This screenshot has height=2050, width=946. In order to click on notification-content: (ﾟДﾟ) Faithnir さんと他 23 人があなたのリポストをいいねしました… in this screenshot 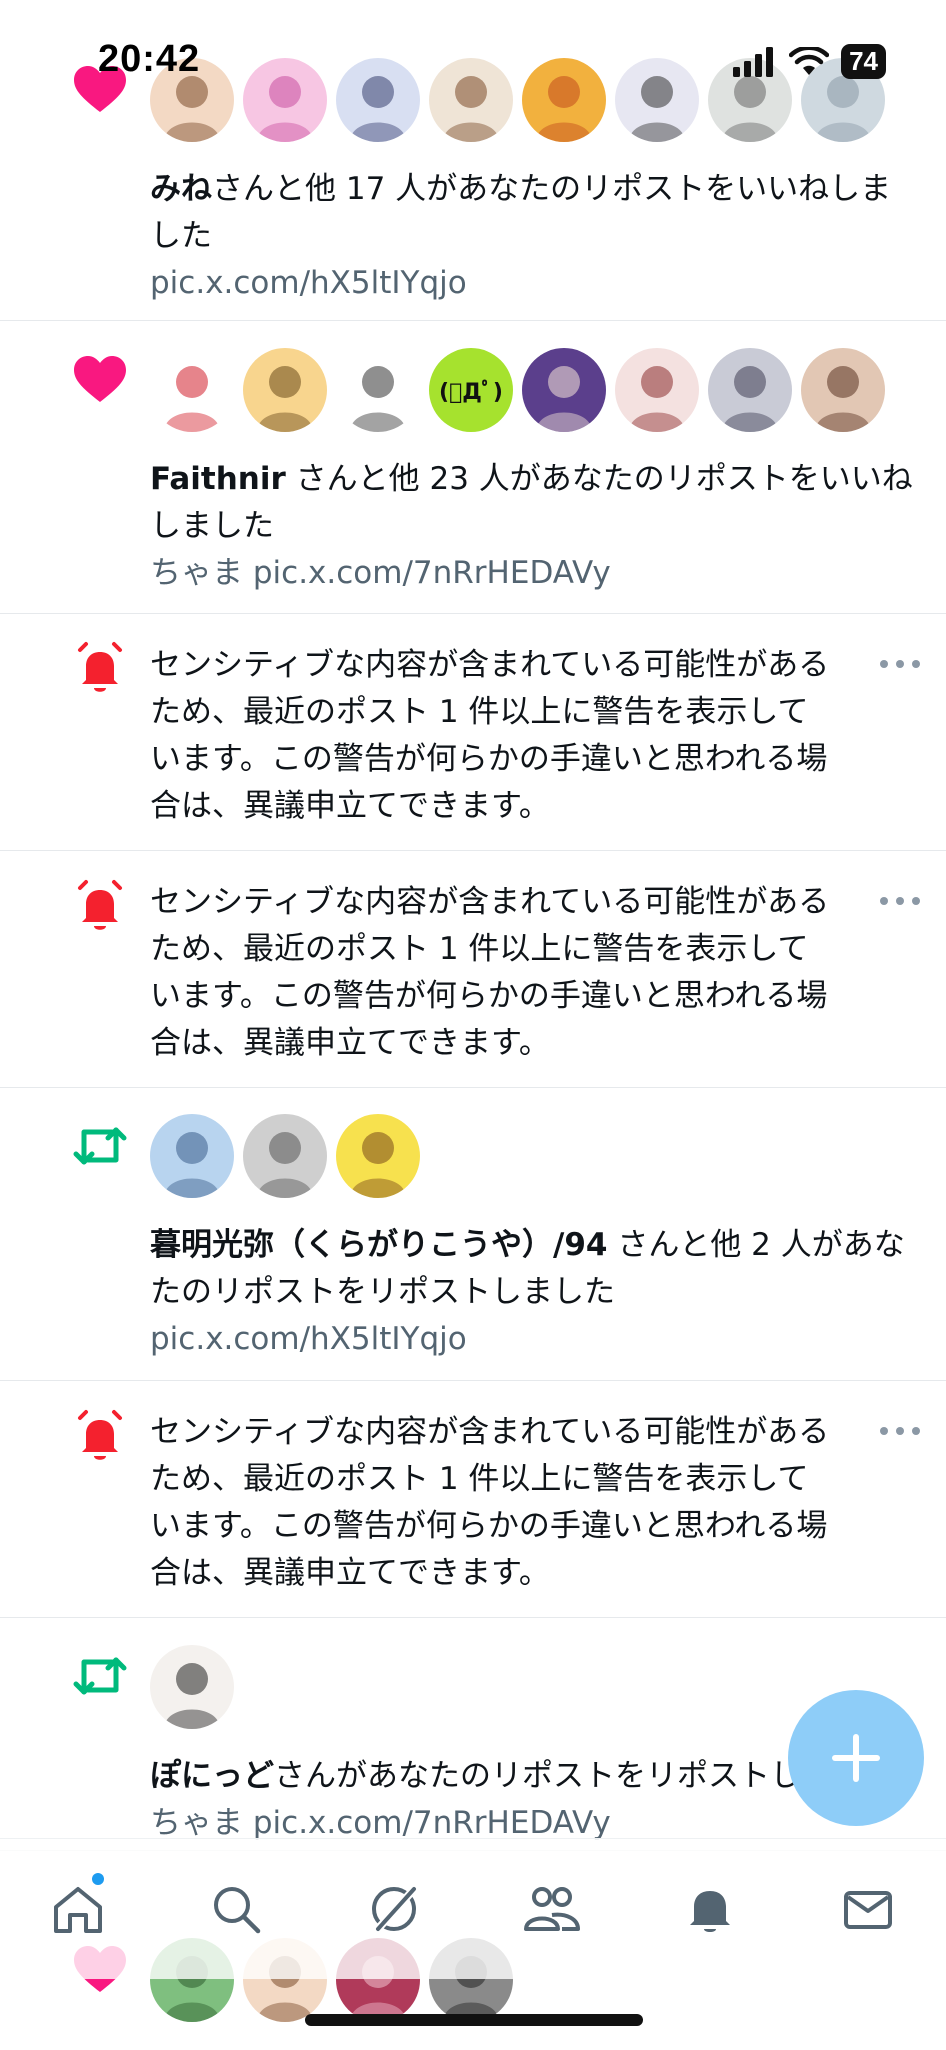, I will do `click(535, 472)`.